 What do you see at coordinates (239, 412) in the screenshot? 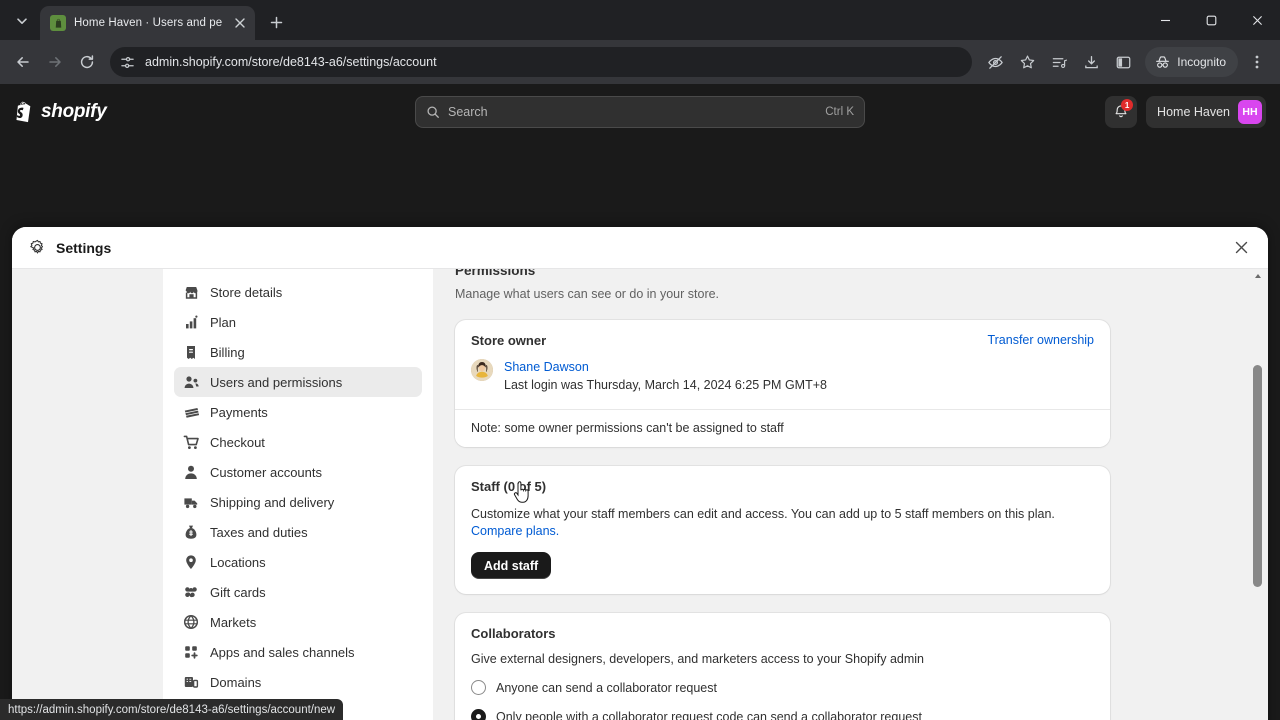
I see `sidebar-item-label: Payments` at bounding box center [239, 412].